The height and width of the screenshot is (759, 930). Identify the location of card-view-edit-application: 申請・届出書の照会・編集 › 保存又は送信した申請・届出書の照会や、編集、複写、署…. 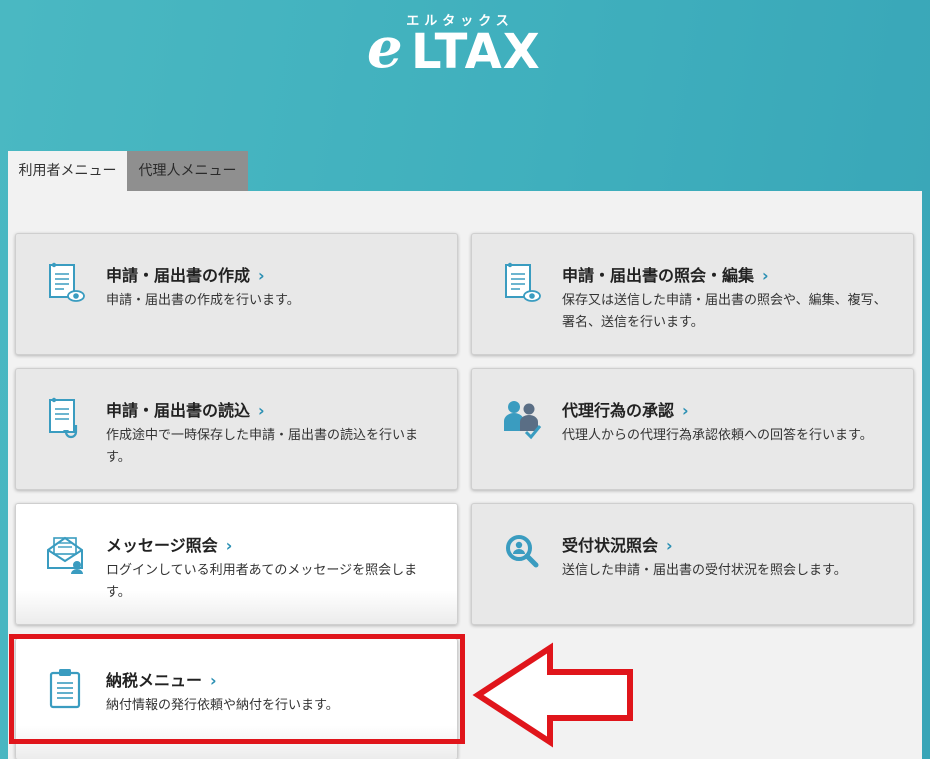
(692, 294).